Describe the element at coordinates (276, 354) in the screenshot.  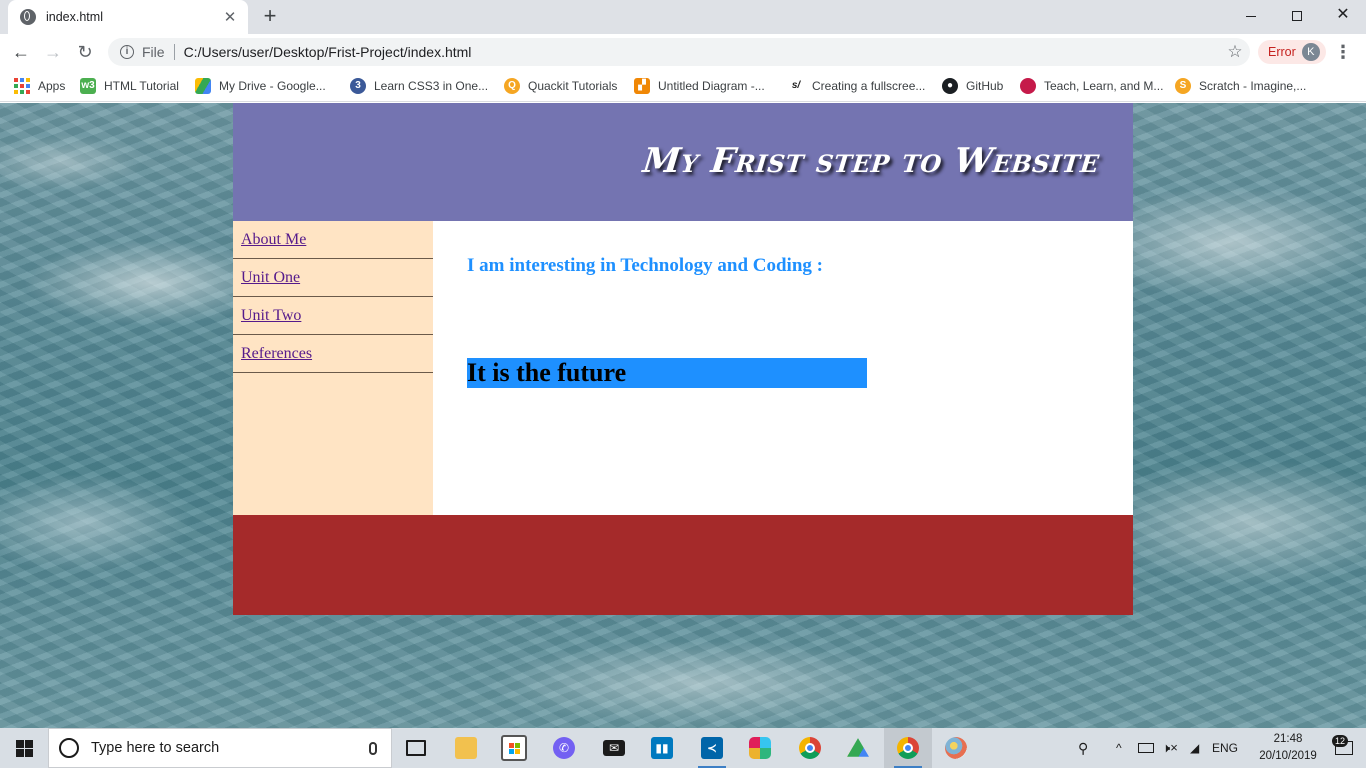
I see `nav-link-references: References` at that location.